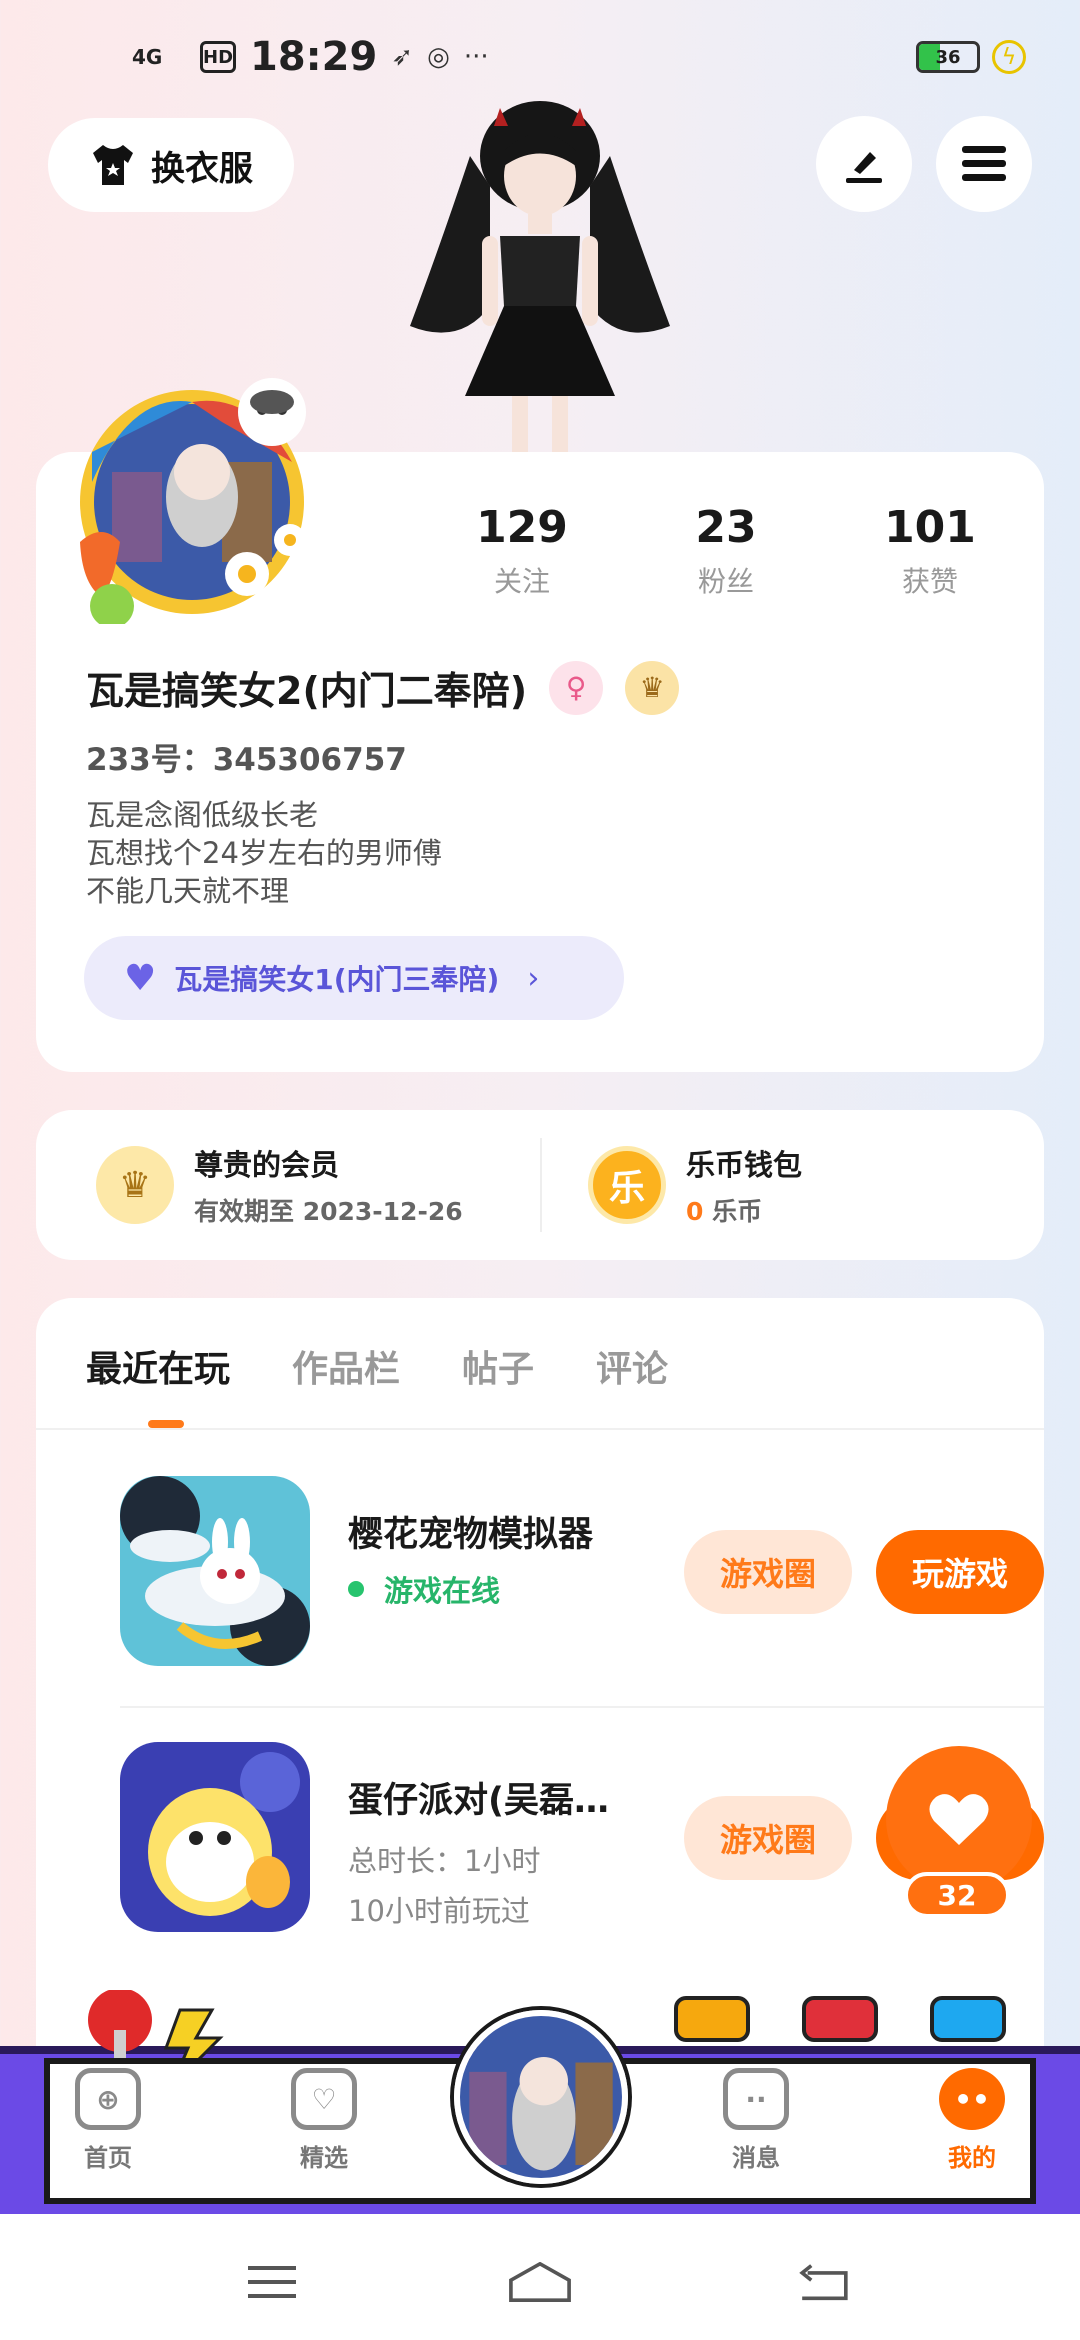 The image size is (1080, 2340). Describe the element at coordinates (188, 891) in the screenshot. I see `bio-line: 不能几天就不理` at that location.